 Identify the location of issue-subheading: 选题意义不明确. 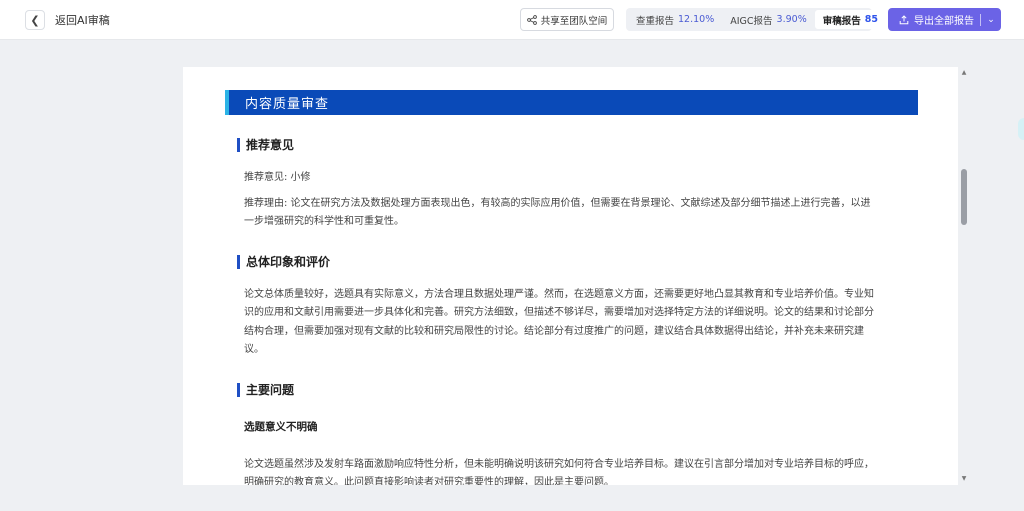
(281, 427).